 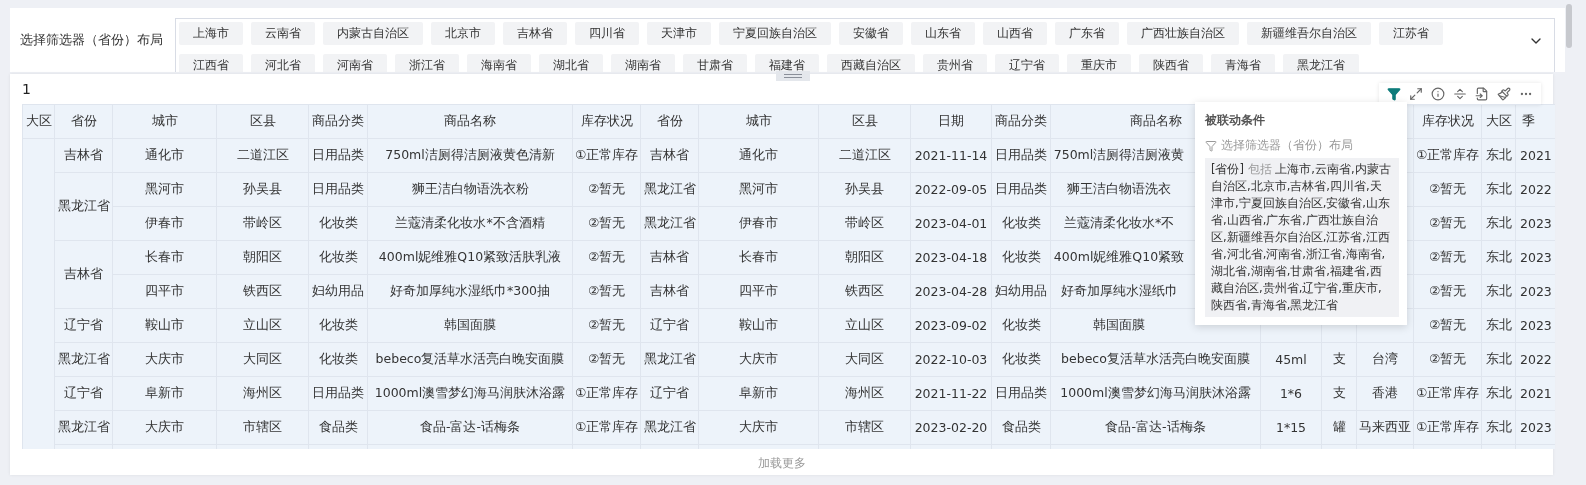 I want to click on province-tag: 西藏自治区, so click(x=871, y=63).